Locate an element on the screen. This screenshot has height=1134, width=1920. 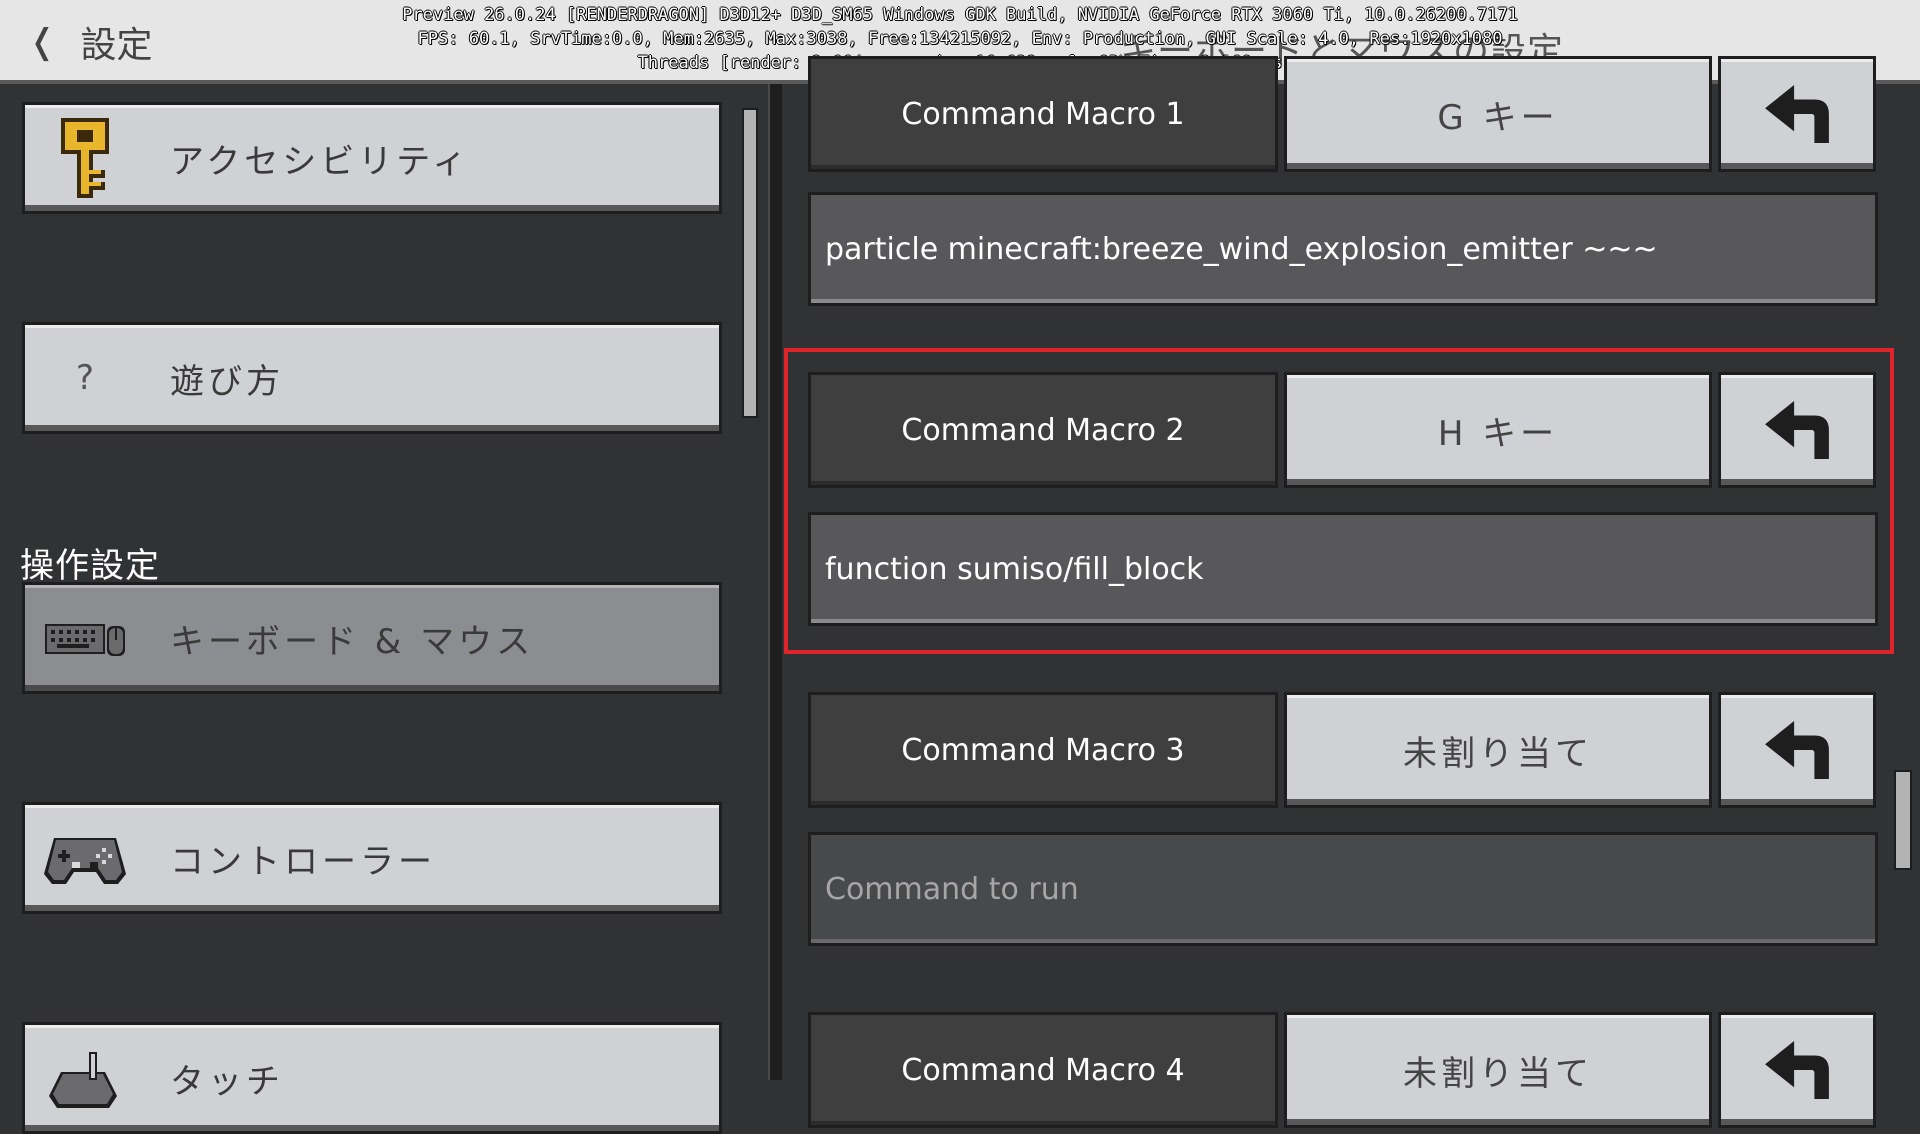
sidebar-item-label: 遊び方 is located at coordinates (227, 381).